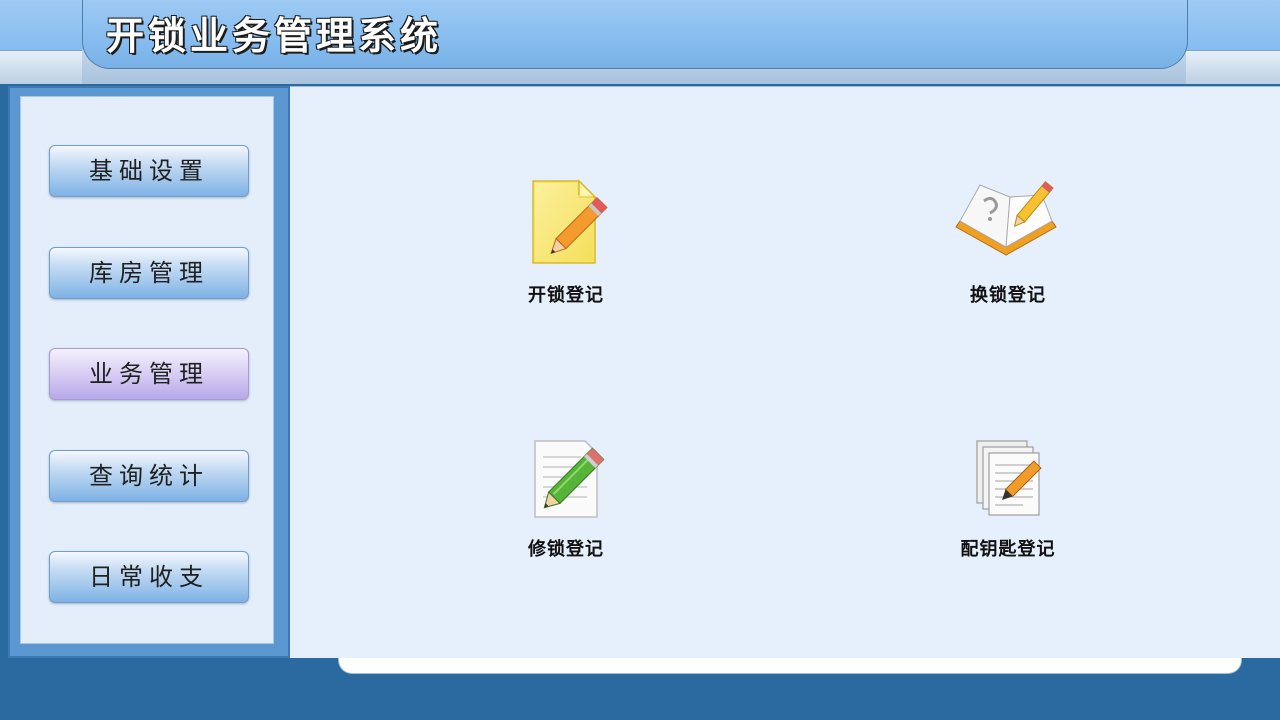  Describe the element at coordinates (570, 221) in the screenshot. I see `note-pencil-icon` at that location.